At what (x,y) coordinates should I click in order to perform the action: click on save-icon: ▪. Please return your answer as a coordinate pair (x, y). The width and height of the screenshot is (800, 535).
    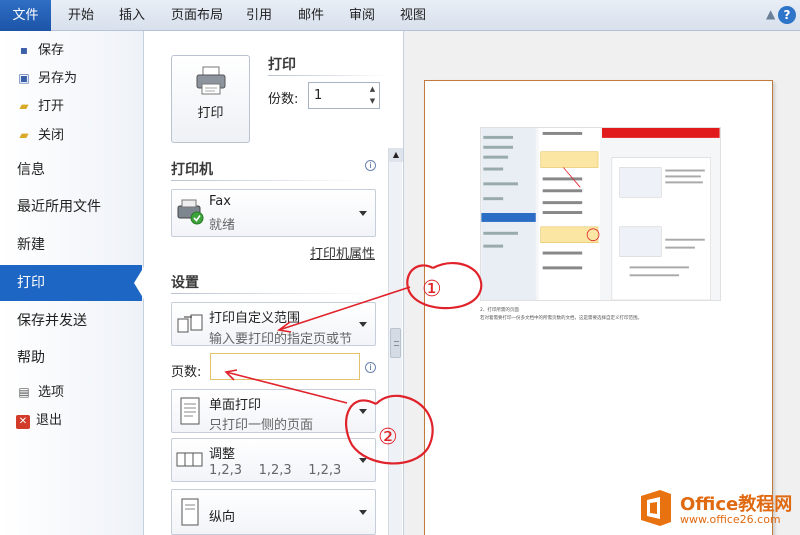
    Looking at the image, I should click on (24, 50).